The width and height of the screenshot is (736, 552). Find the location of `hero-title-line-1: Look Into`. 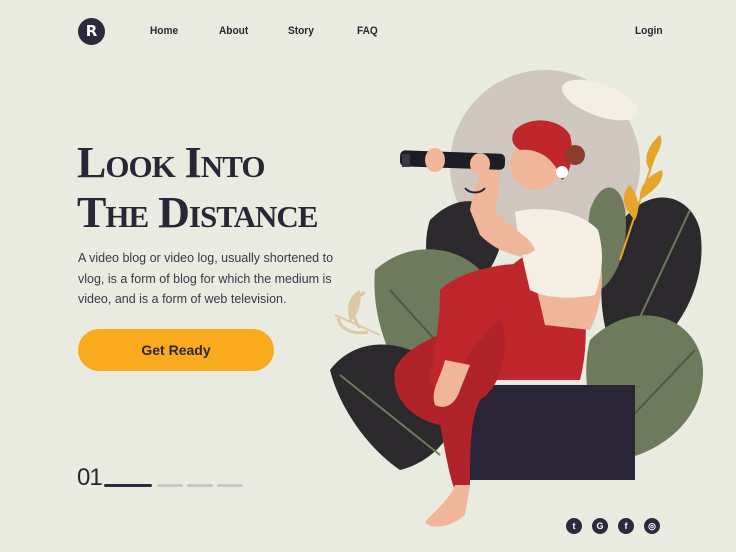

hero-title-line-1: Look Into is located at coordinates (171, 162).